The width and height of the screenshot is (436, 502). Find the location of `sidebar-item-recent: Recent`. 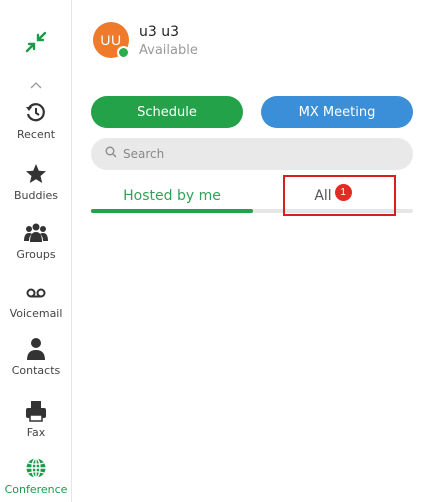

sidebar-item-recent: Recent is located at coordinates (36, 120).